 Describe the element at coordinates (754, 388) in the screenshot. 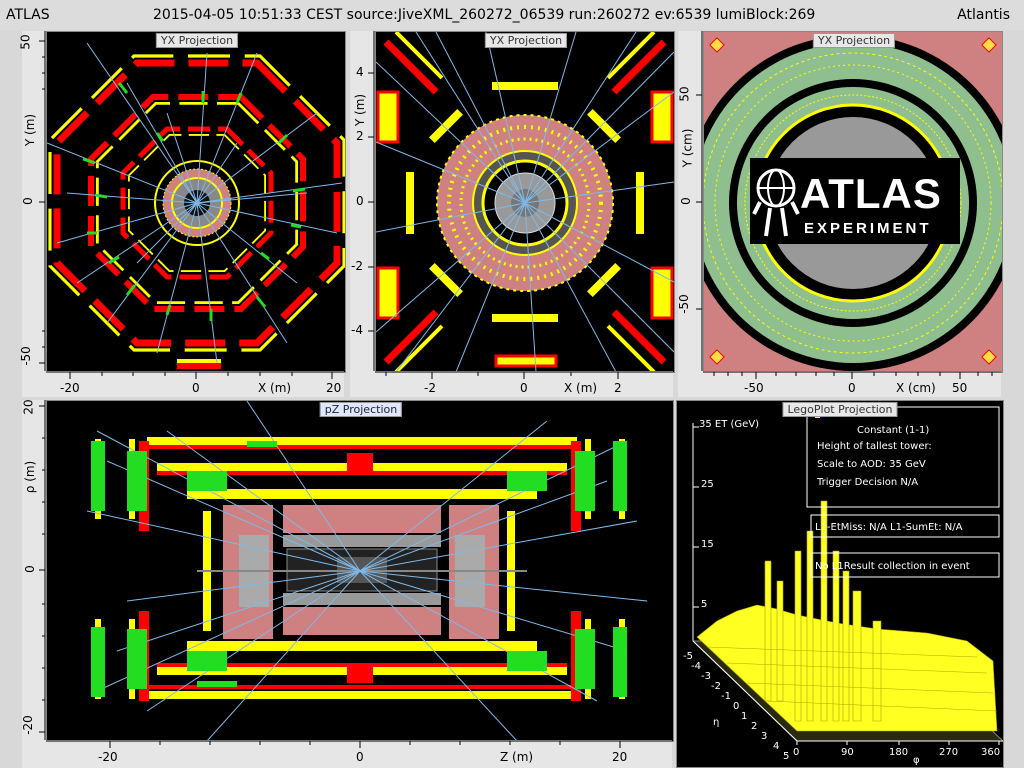

I see `x-tick: -50` at that location.